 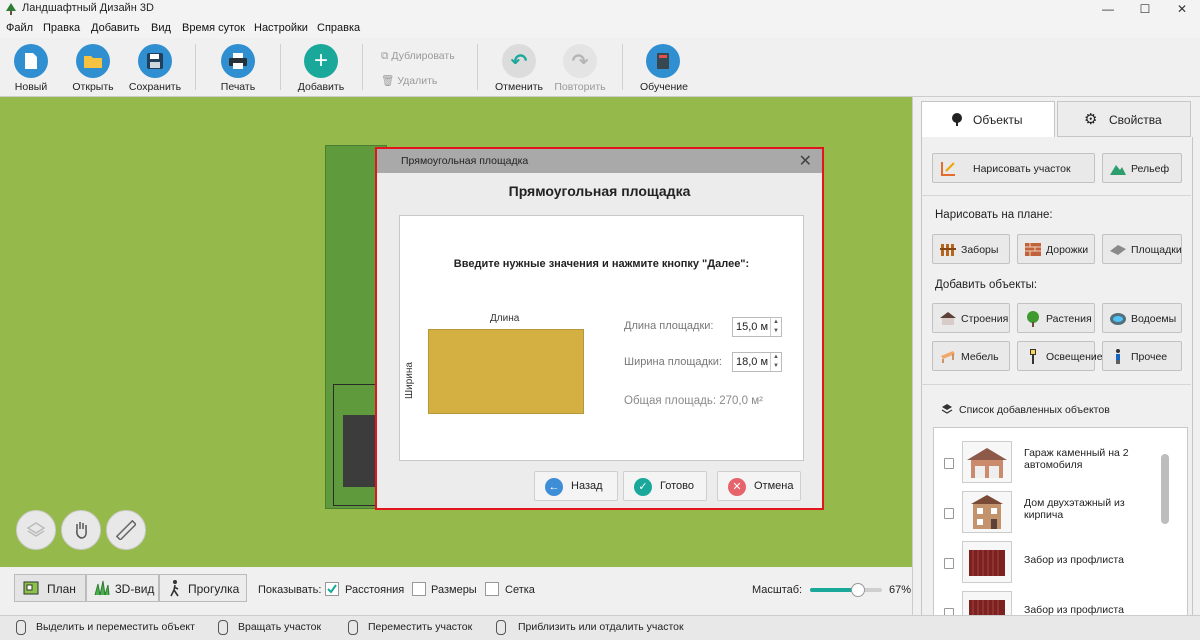 What do you see at coordinates (987, 462) in the screenshot?
I see `garage-thumbnail` at bounding box center [987, 462].